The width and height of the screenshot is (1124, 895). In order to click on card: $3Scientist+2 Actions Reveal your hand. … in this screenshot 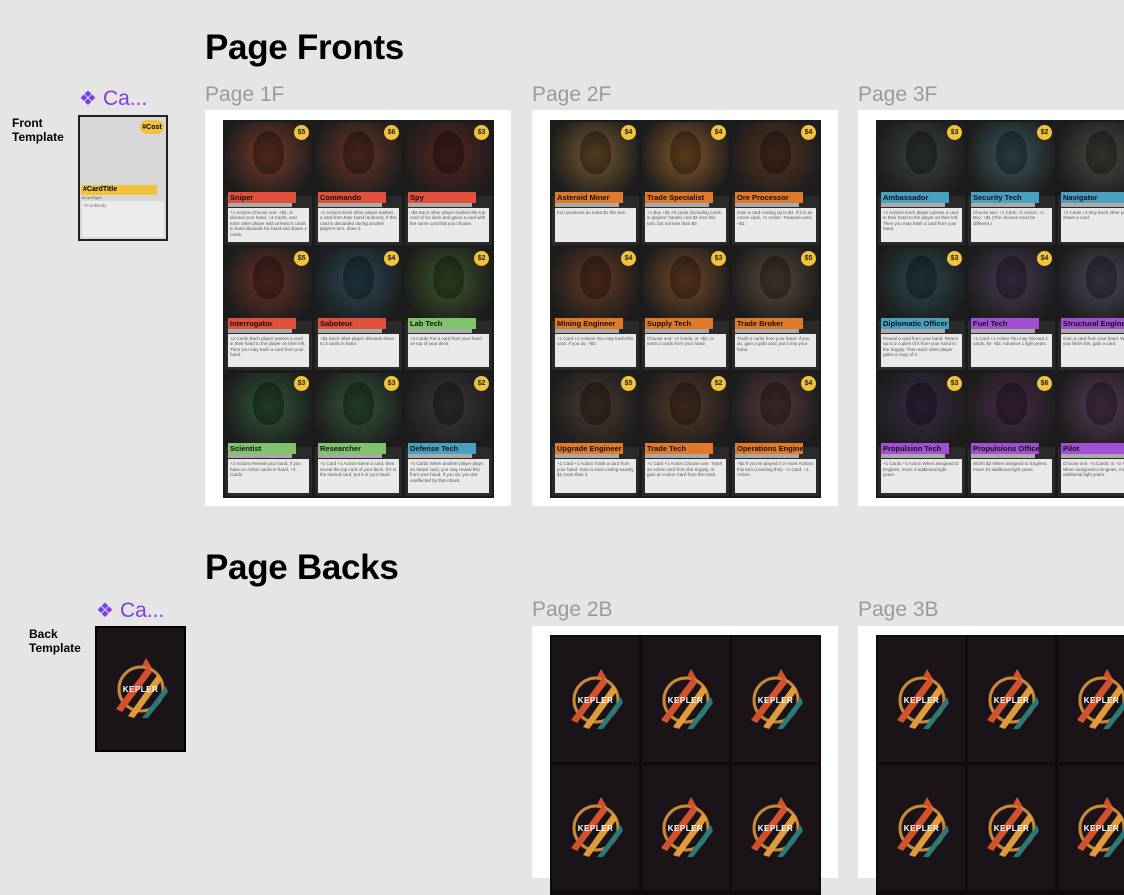, I will do `click(268, 434)`.